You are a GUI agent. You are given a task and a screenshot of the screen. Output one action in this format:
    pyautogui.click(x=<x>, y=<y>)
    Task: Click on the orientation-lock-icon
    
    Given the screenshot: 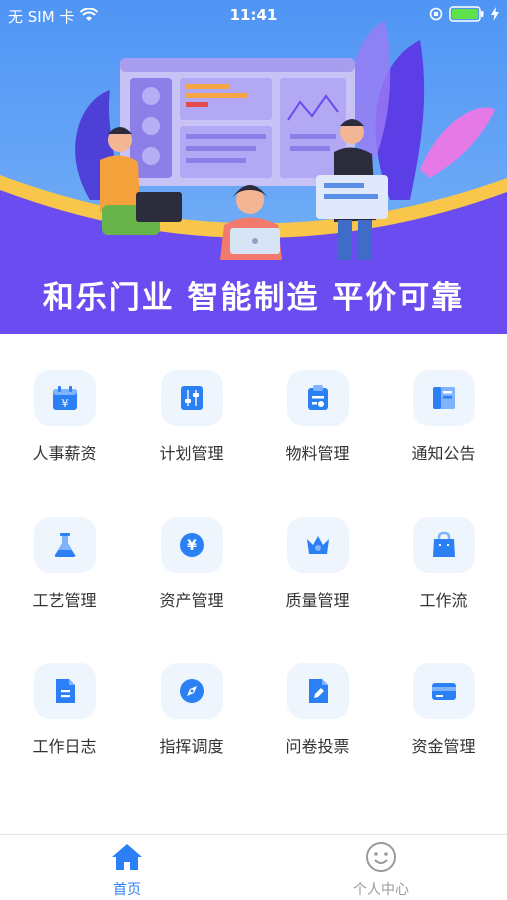 What is the action you would take?
    pyautogui.click(x=436, y=16)
    